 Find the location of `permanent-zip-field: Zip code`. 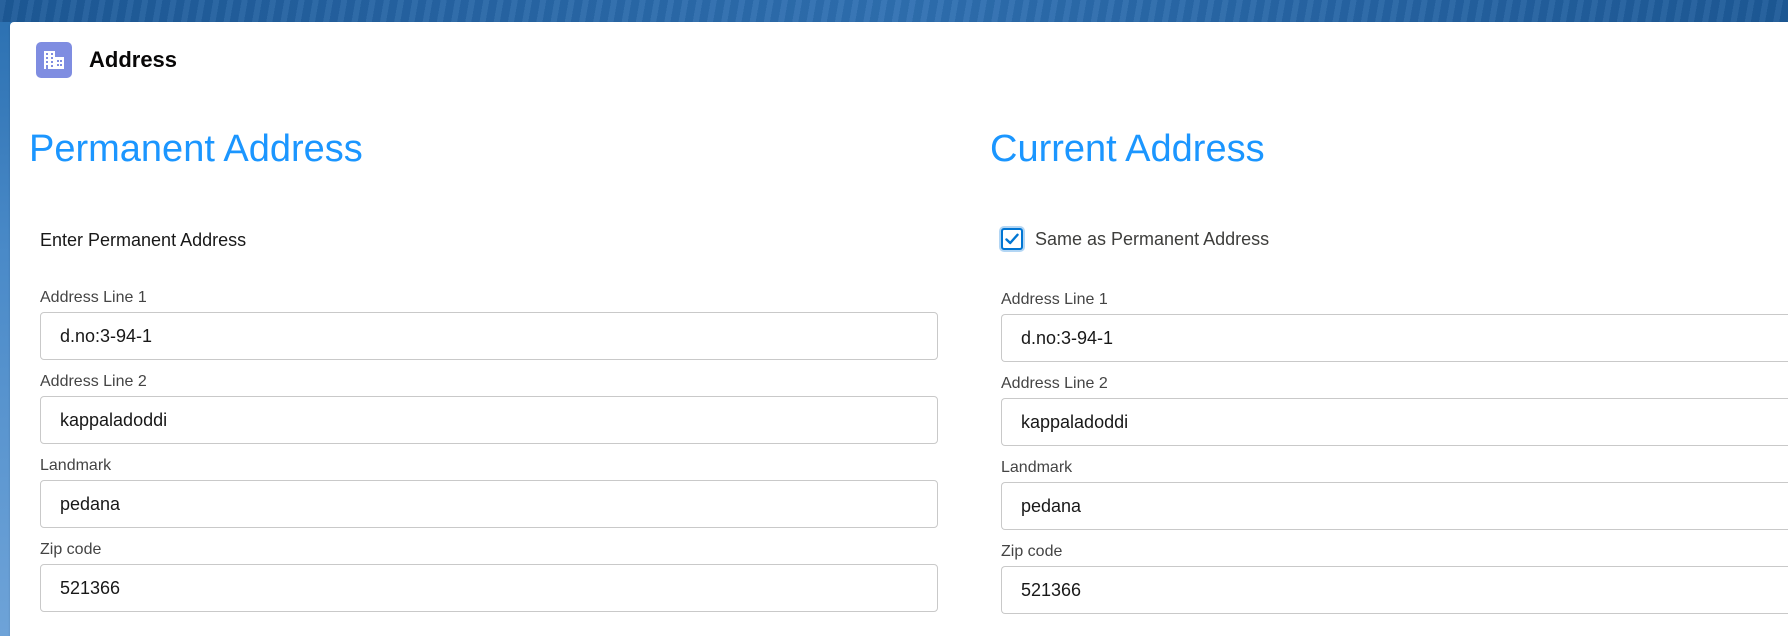

permanent-zip-field: Zip code is located at coordinates (489, 576).